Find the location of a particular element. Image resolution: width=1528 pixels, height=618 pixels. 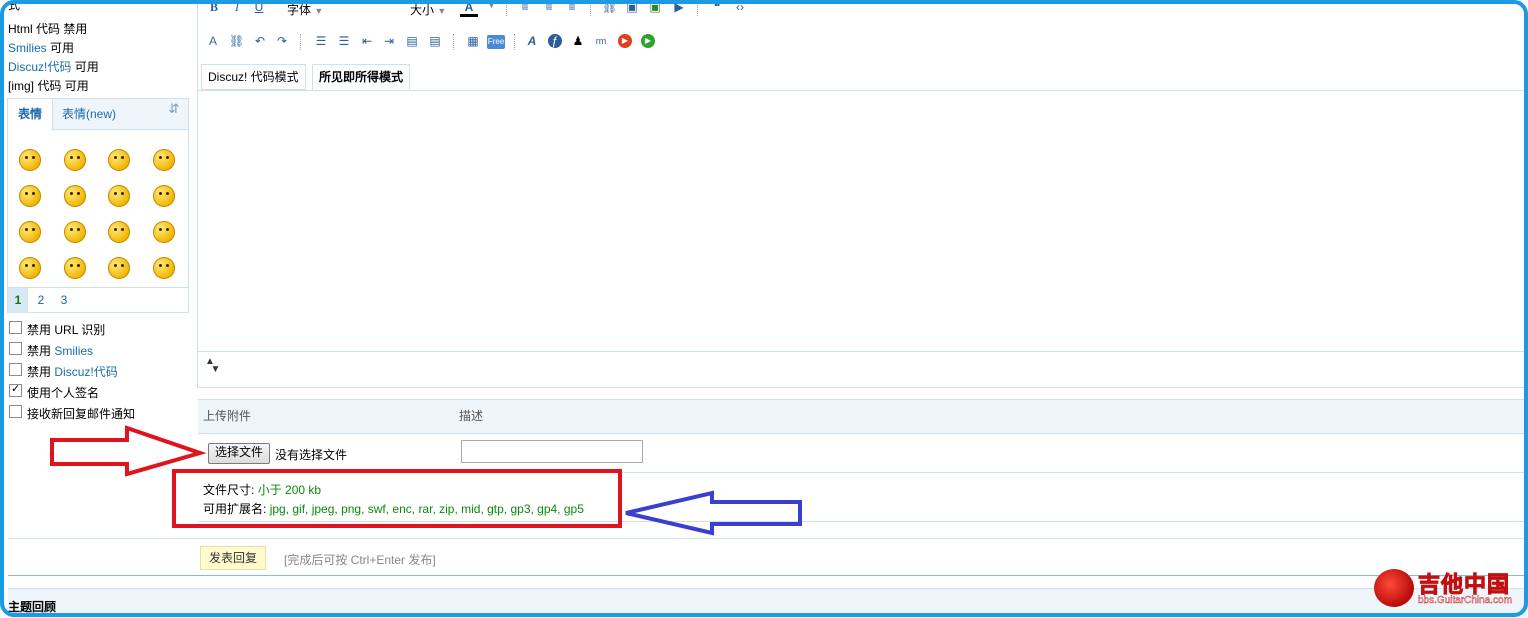

watermark-url: bbs.GuitarChina.com is located at coordinates (1465, 600).